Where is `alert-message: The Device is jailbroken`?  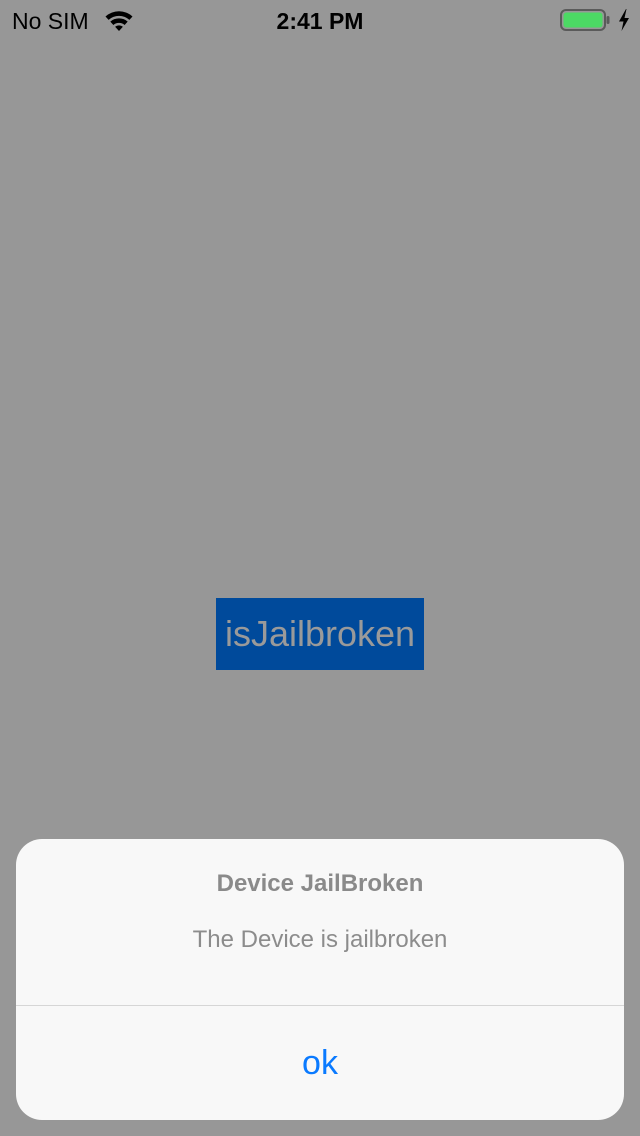
alert-message: The Device is jailbroken is located at coordinates (320, 939).